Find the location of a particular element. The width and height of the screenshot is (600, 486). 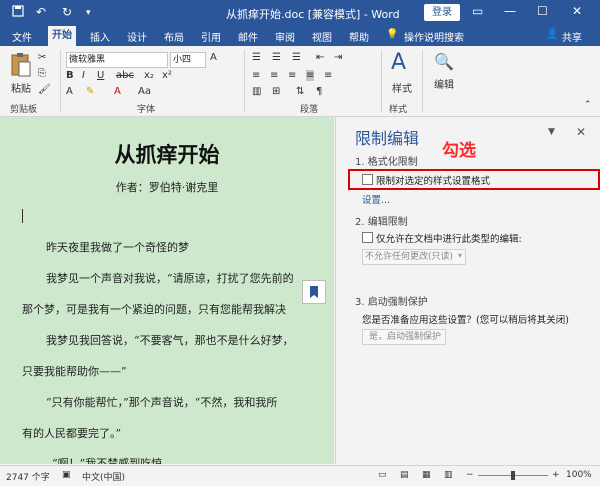

pane-close-icon: ✕ is located at coordinates (581, 132).